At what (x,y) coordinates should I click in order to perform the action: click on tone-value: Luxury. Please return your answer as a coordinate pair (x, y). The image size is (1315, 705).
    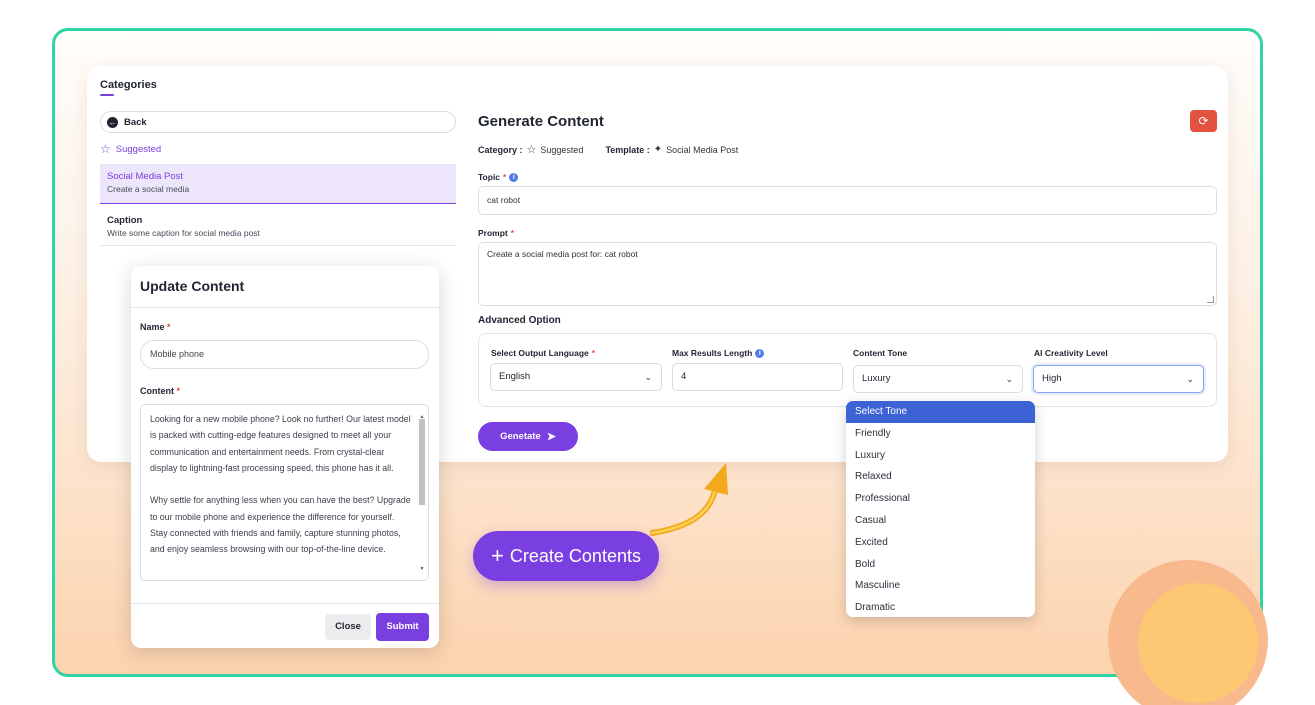
    Looking at the image, I should click on (876, 378).